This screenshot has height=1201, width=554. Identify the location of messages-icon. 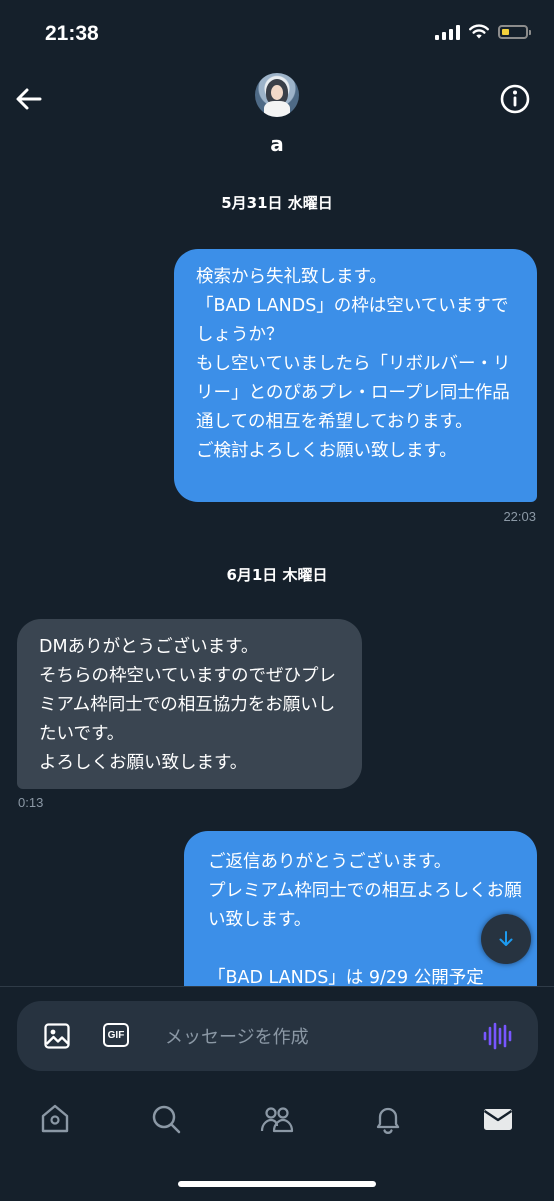
(498, 1119).